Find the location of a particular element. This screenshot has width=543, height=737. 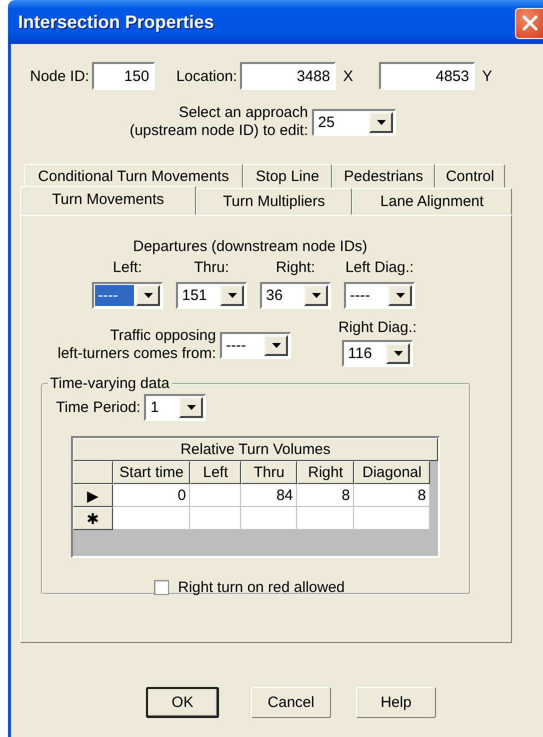

checkbox-label: Right turn on red allowed is located at coordinates (261, 587).